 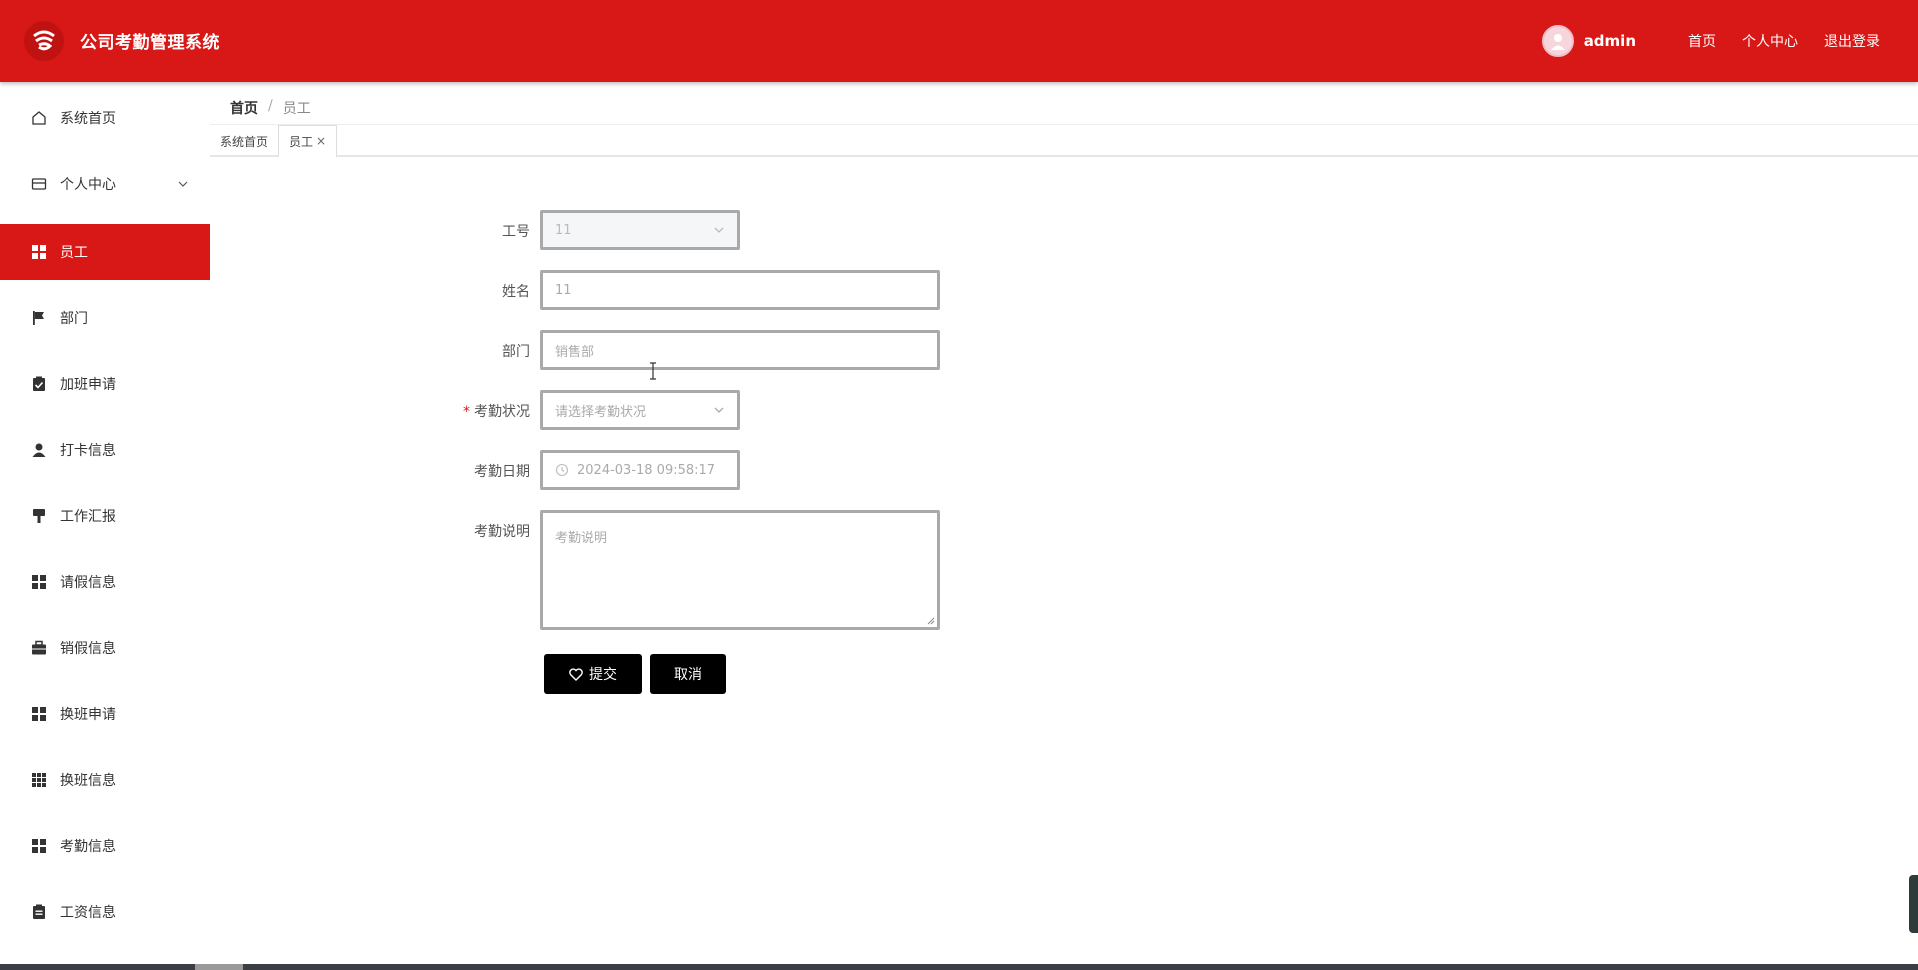 What do you see at coordinates (88, 119) in the screenshot?
I see `sidebar-item-label: 系统首页` at bounding box center [88, 119].